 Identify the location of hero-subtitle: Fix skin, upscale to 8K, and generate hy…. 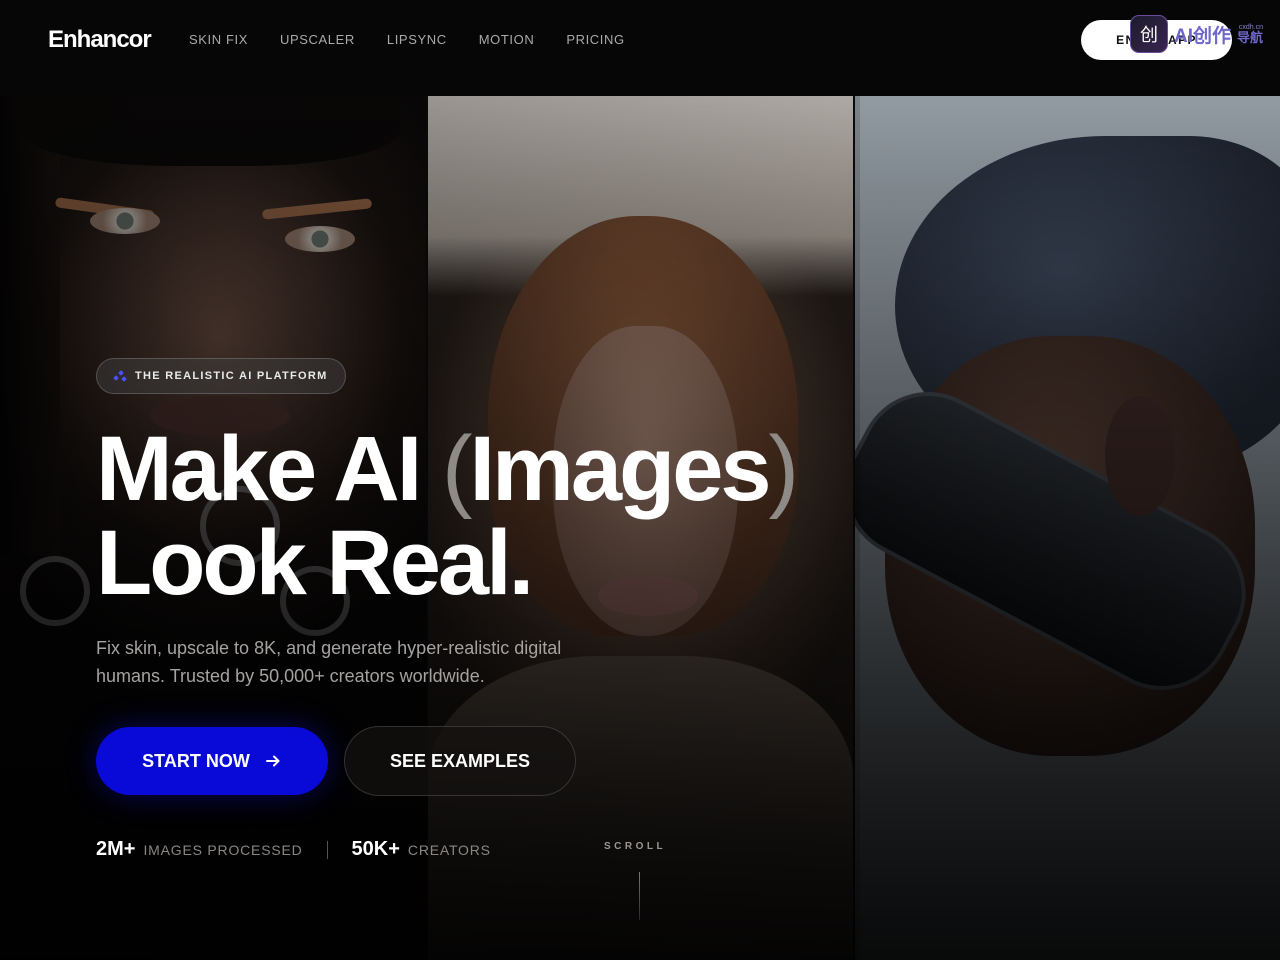
(329, 662).